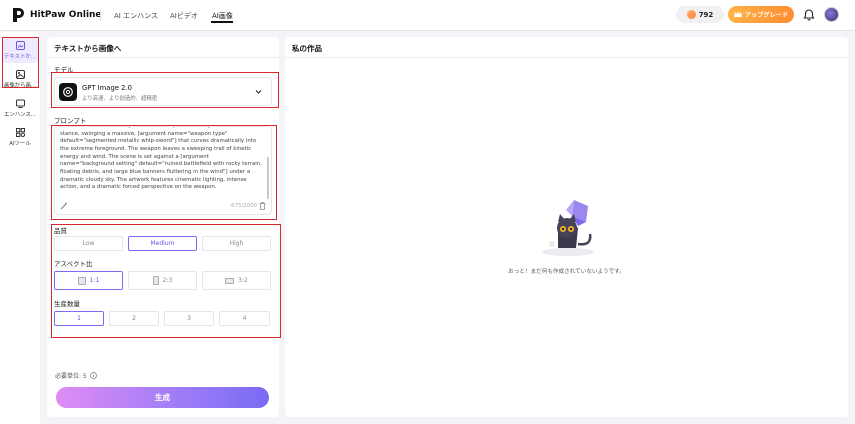  I want to click on empty-state-text: おっと！まだ何も作成されていないようです。, so click(566, 272).